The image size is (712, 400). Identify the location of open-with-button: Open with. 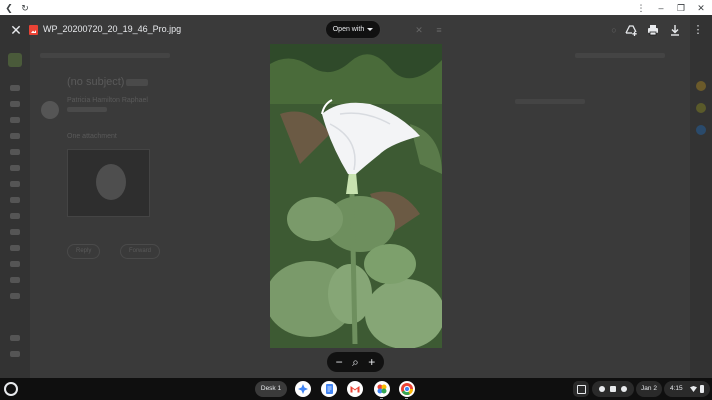
(353, 29).